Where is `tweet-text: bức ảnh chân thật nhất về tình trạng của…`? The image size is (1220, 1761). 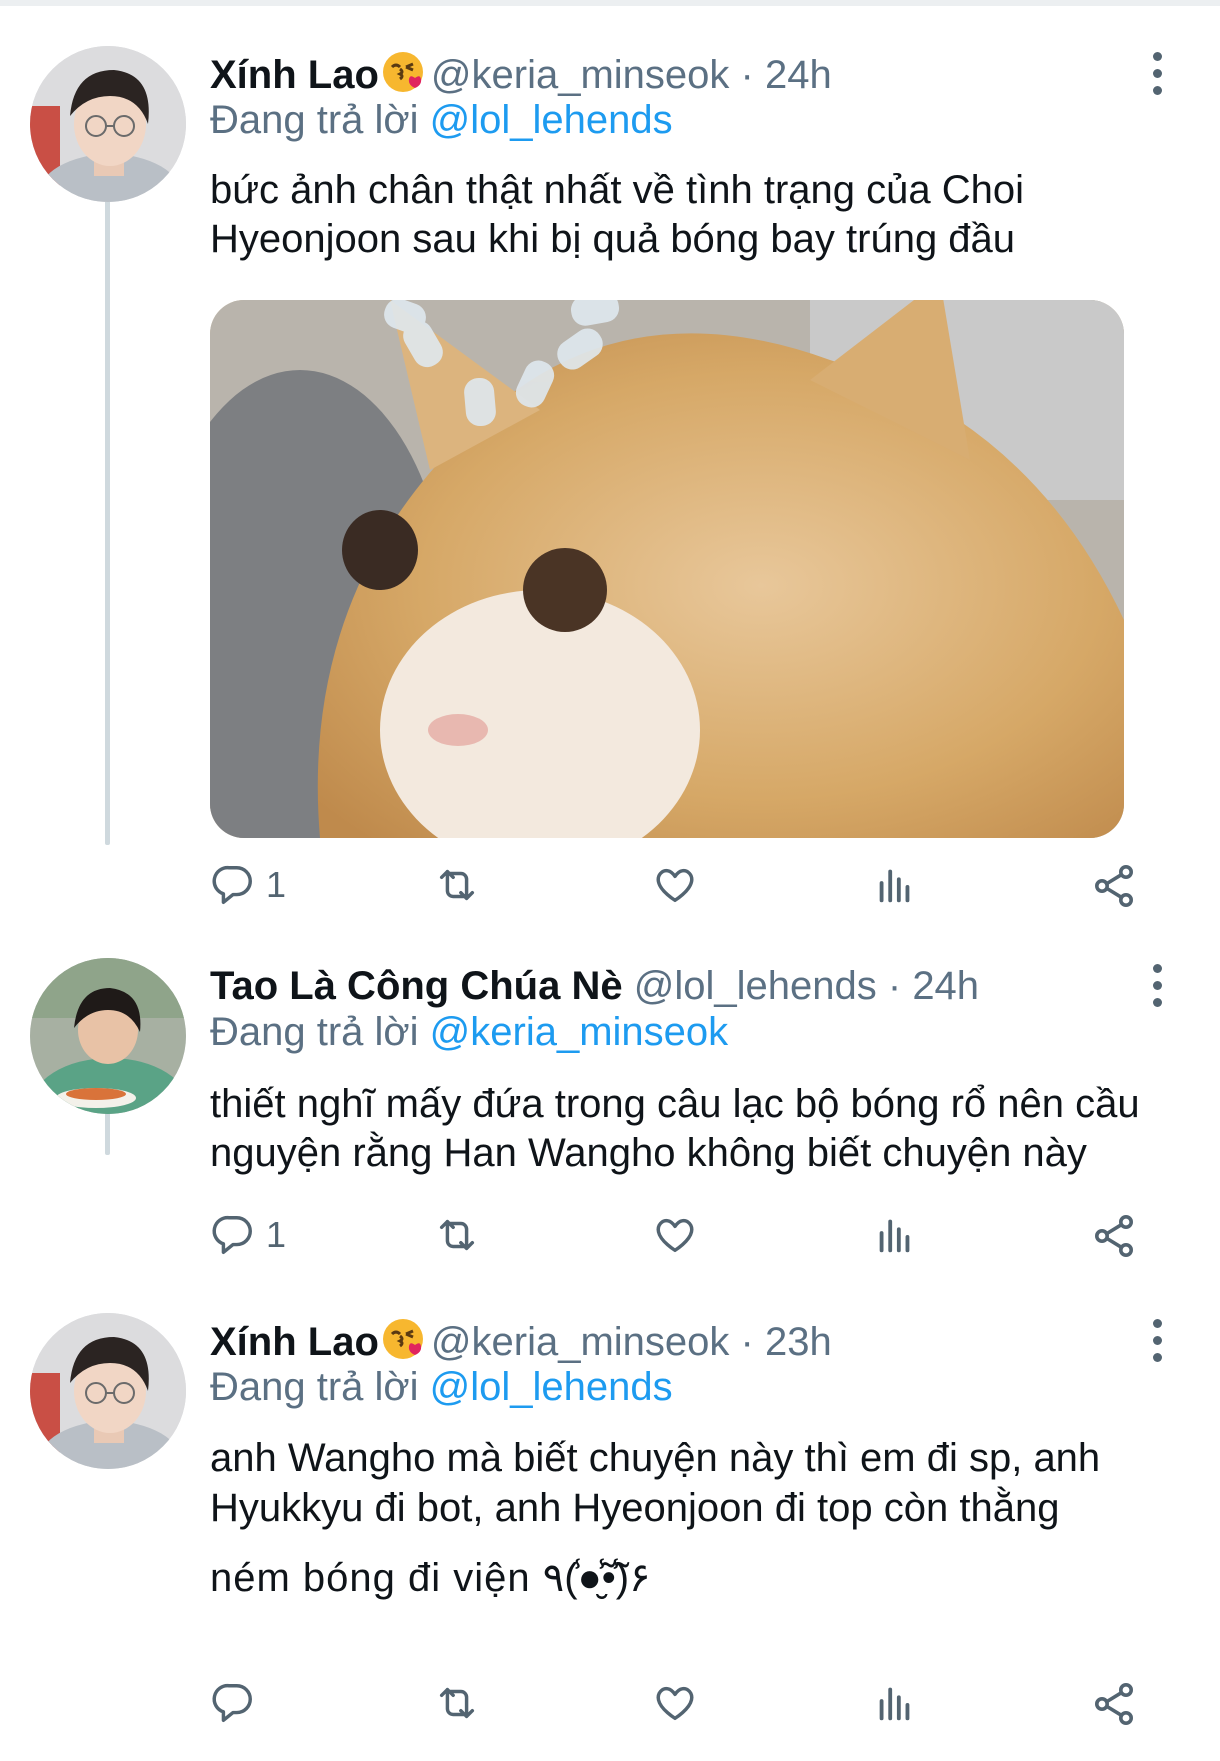
tweet-text: bức ảnh chân thật nhất về tình trạng của… is located at coordinates (695, 215).